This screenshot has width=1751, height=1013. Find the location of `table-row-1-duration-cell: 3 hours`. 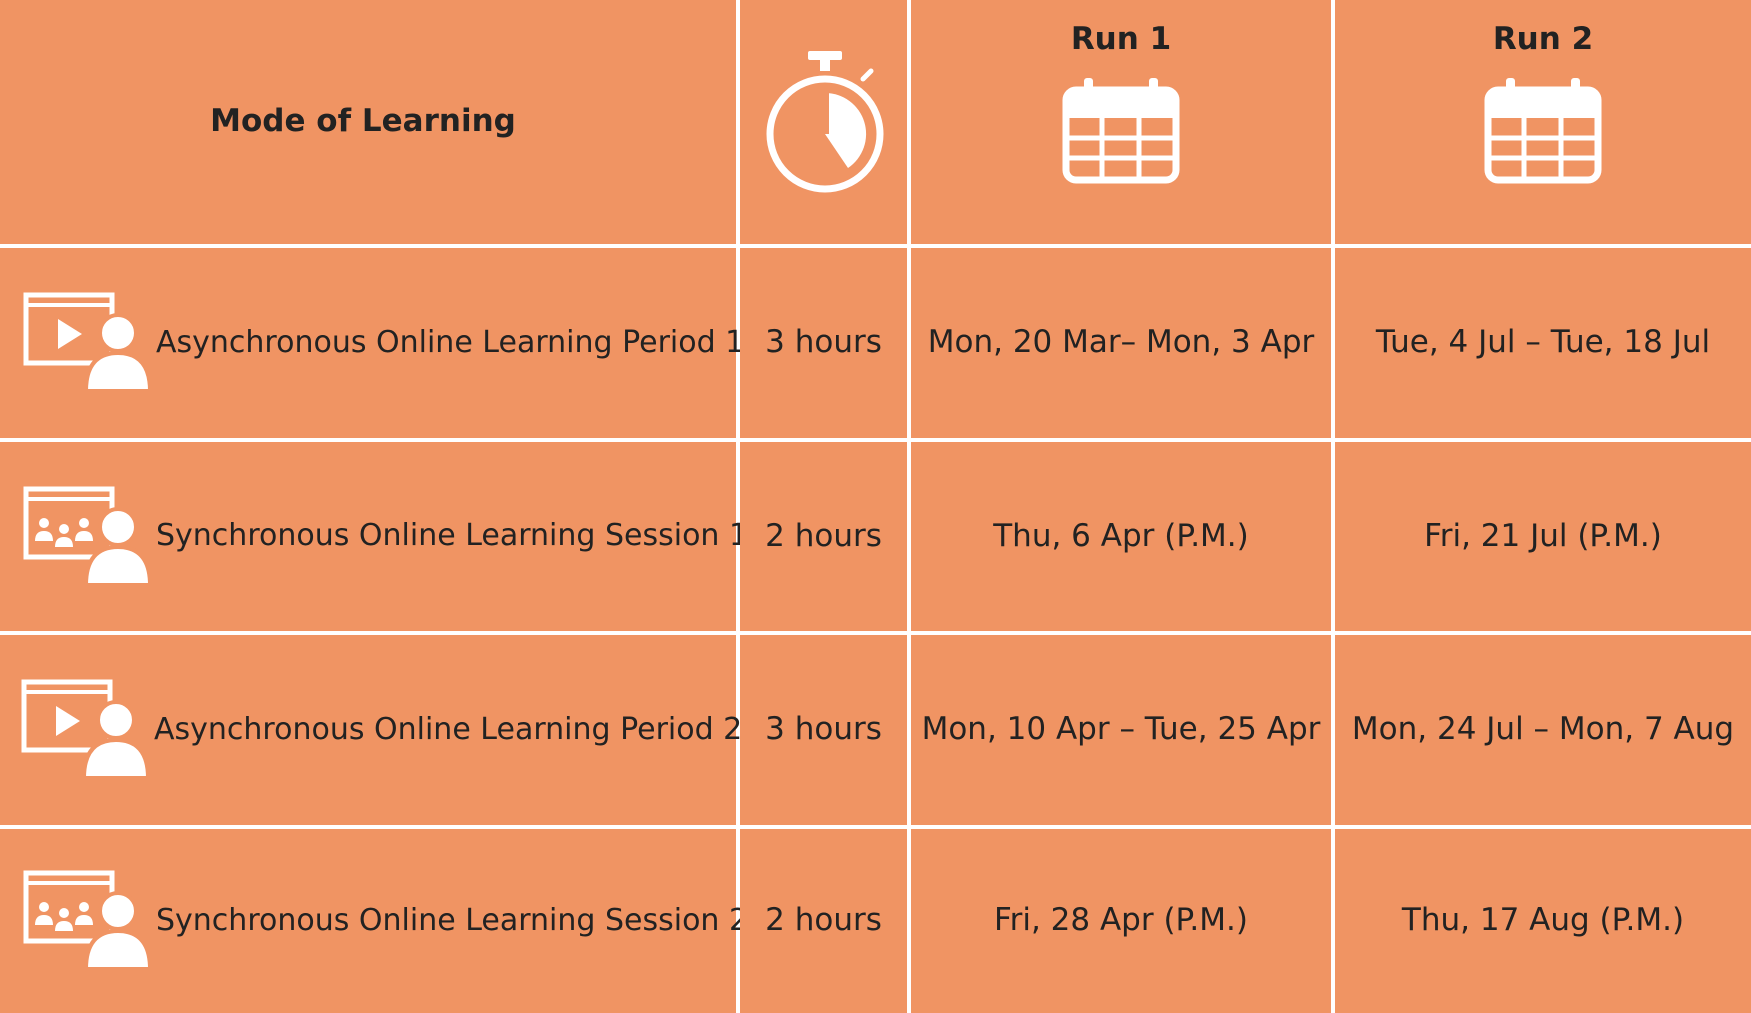

table-row-1-duration-cell: 3 hours is located at coordinates (823, 343).